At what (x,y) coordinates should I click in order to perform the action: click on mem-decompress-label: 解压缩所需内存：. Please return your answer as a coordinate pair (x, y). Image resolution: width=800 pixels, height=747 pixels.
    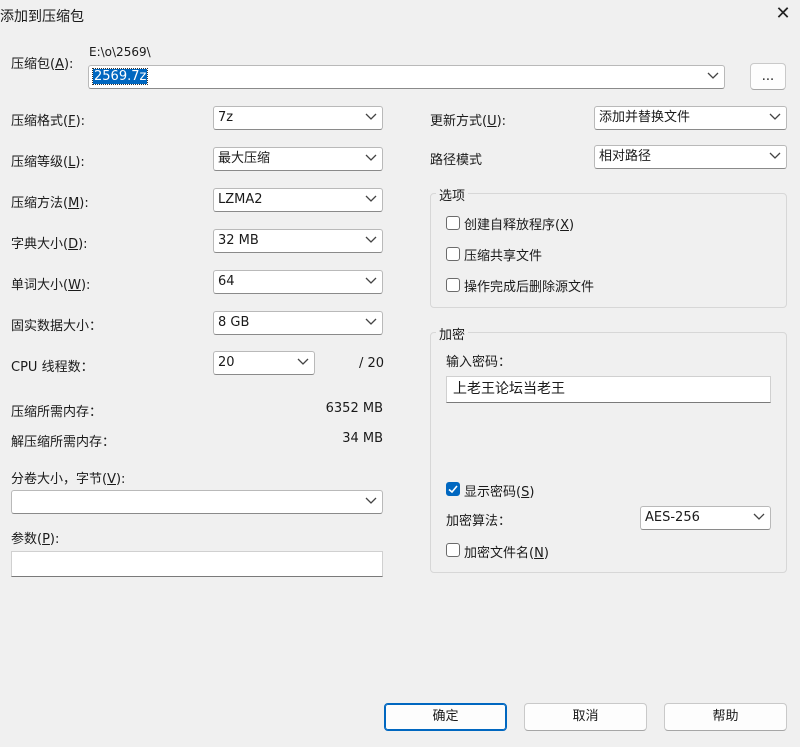
    Looking at the image, I should click on (63, 442).